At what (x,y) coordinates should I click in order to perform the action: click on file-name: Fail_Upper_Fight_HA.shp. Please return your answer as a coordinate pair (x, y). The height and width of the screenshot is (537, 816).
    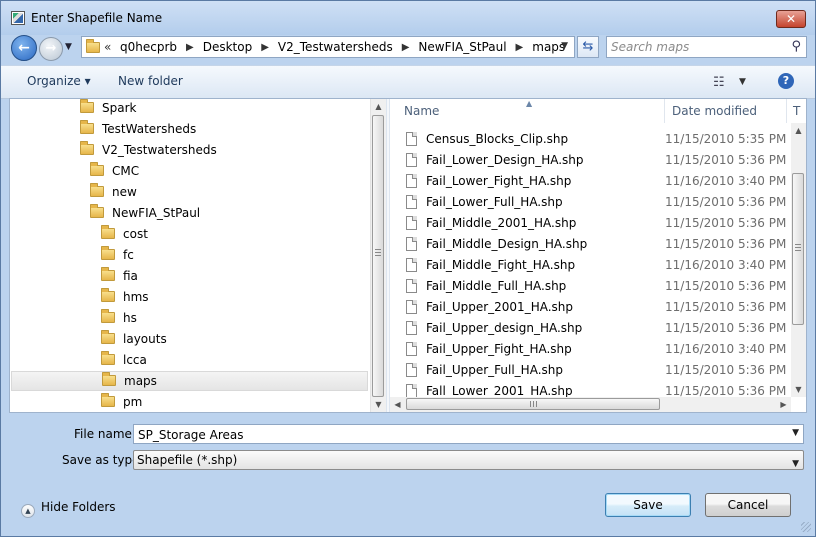
    Looking at the image, I should click on (499, 349).